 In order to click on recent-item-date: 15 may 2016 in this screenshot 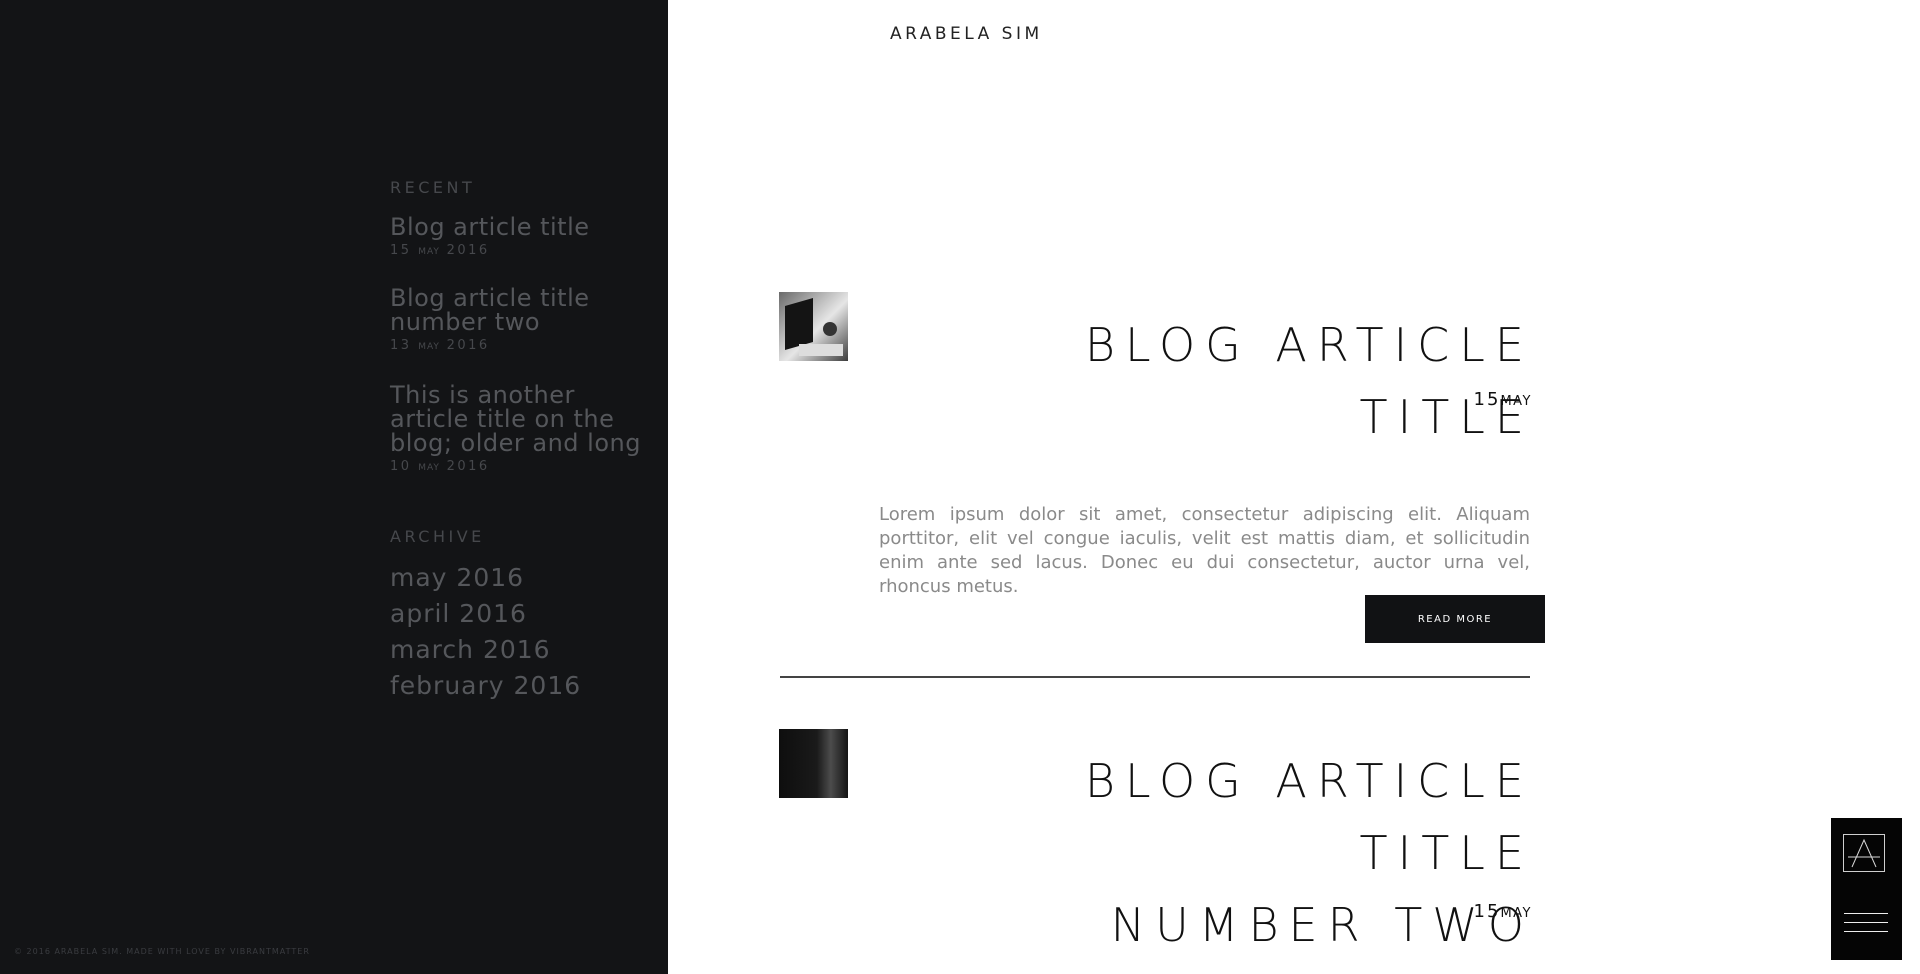, I will do `click(440, 250)`.